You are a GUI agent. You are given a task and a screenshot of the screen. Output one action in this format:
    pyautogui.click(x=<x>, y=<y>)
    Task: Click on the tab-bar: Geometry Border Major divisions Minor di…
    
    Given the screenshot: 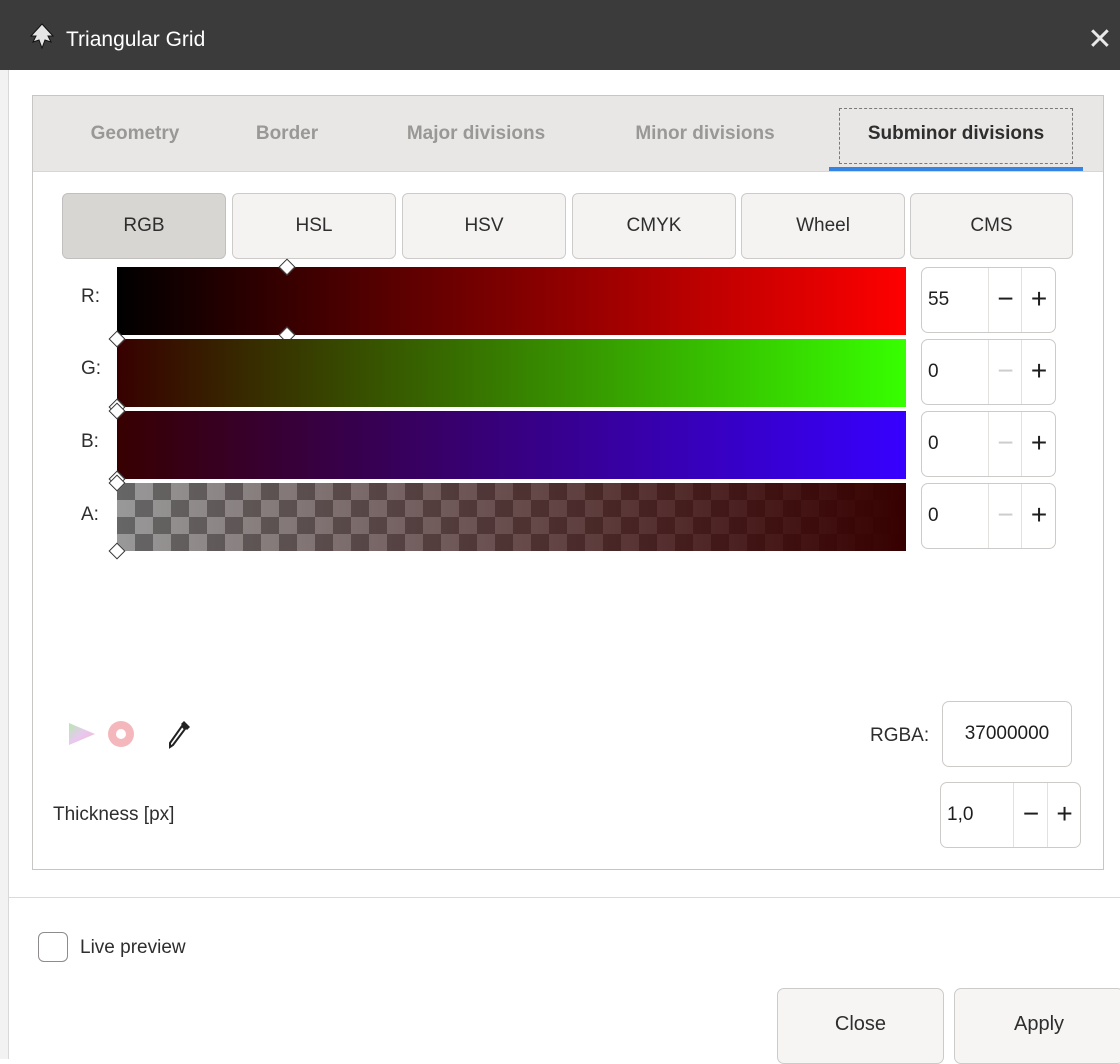 What is the action you would take?
    pyautogui.click(x=568, y=134)
    